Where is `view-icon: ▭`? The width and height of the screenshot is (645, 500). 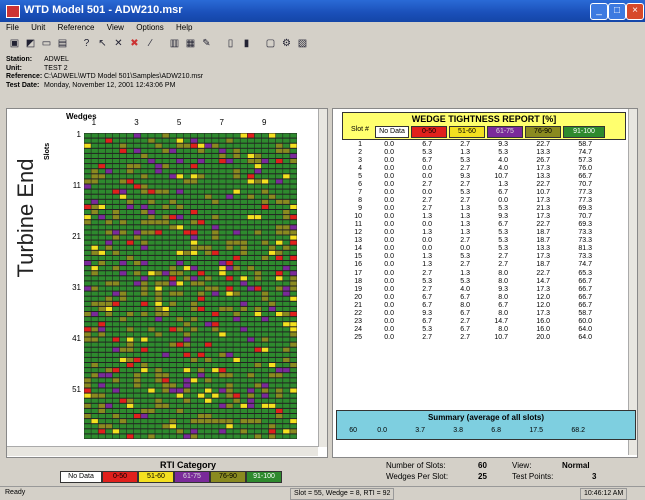 view-icon: ▭ is located at coordinates (46, 44).